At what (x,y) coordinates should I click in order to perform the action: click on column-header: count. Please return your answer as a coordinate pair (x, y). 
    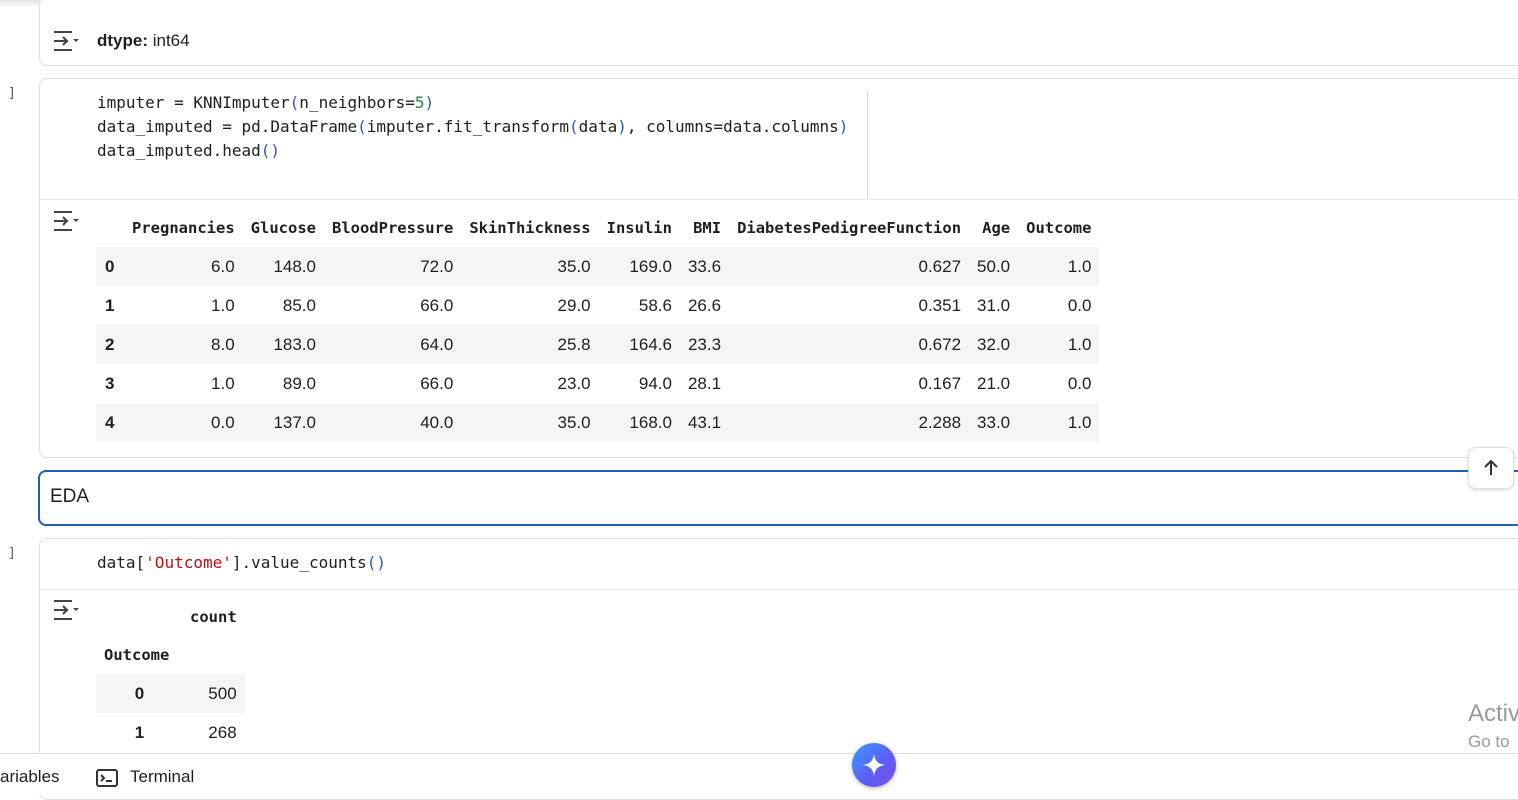
    Looking at the image, I should click on (213, 617).